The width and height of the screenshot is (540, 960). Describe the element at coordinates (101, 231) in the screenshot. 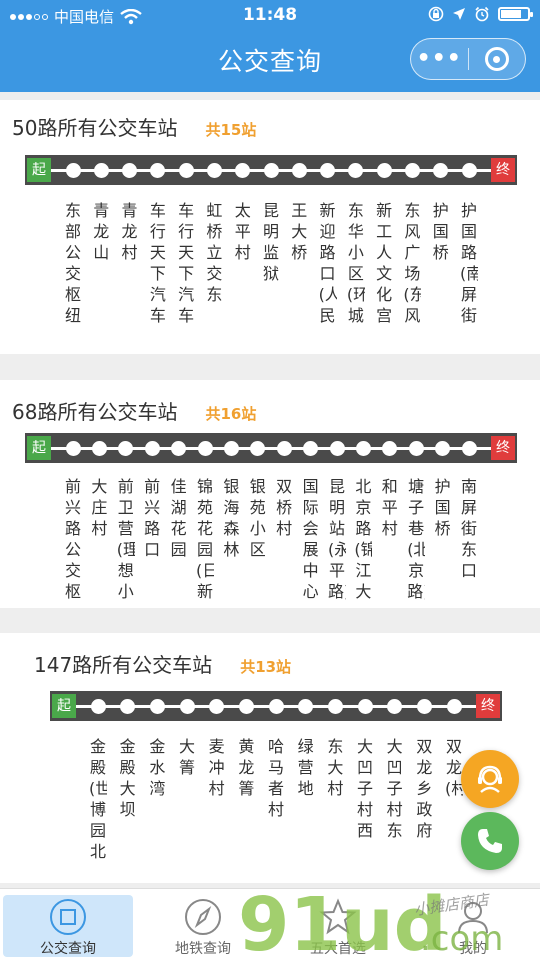

I see `station-name: 青龙山` at that location.